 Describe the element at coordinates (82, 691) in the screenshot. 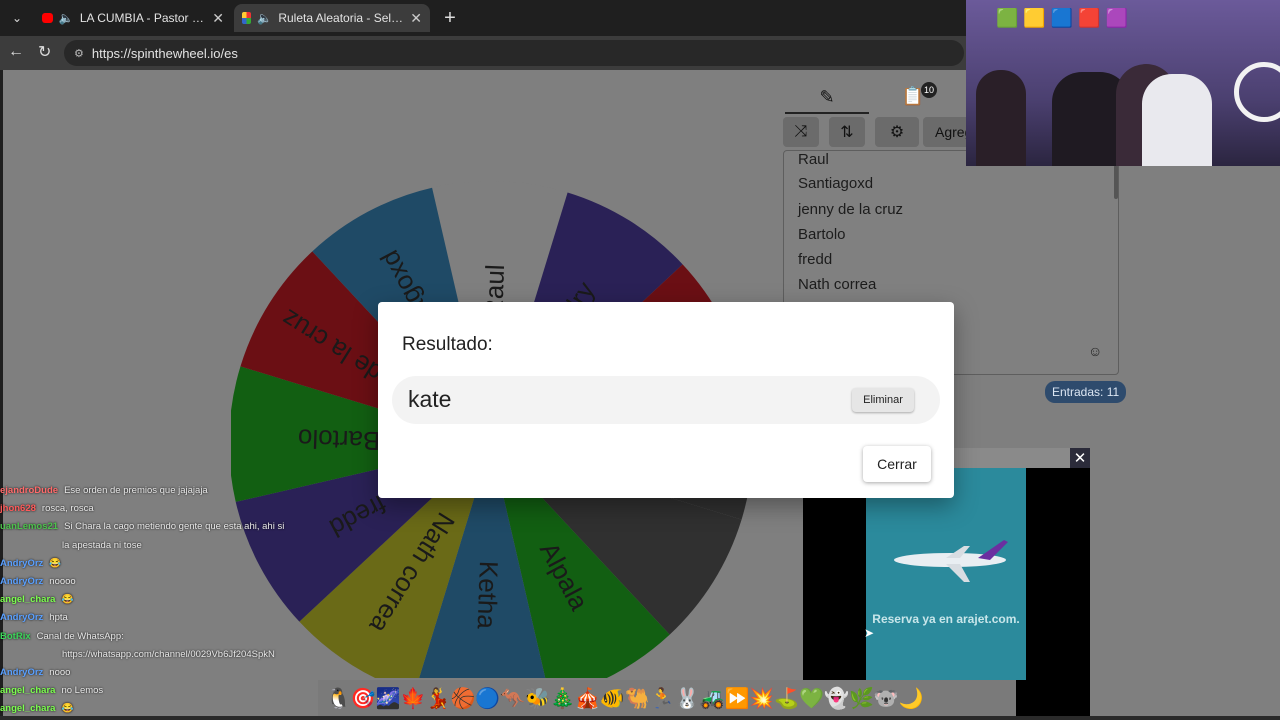

I see `chat-text: no Lemos` at that location.